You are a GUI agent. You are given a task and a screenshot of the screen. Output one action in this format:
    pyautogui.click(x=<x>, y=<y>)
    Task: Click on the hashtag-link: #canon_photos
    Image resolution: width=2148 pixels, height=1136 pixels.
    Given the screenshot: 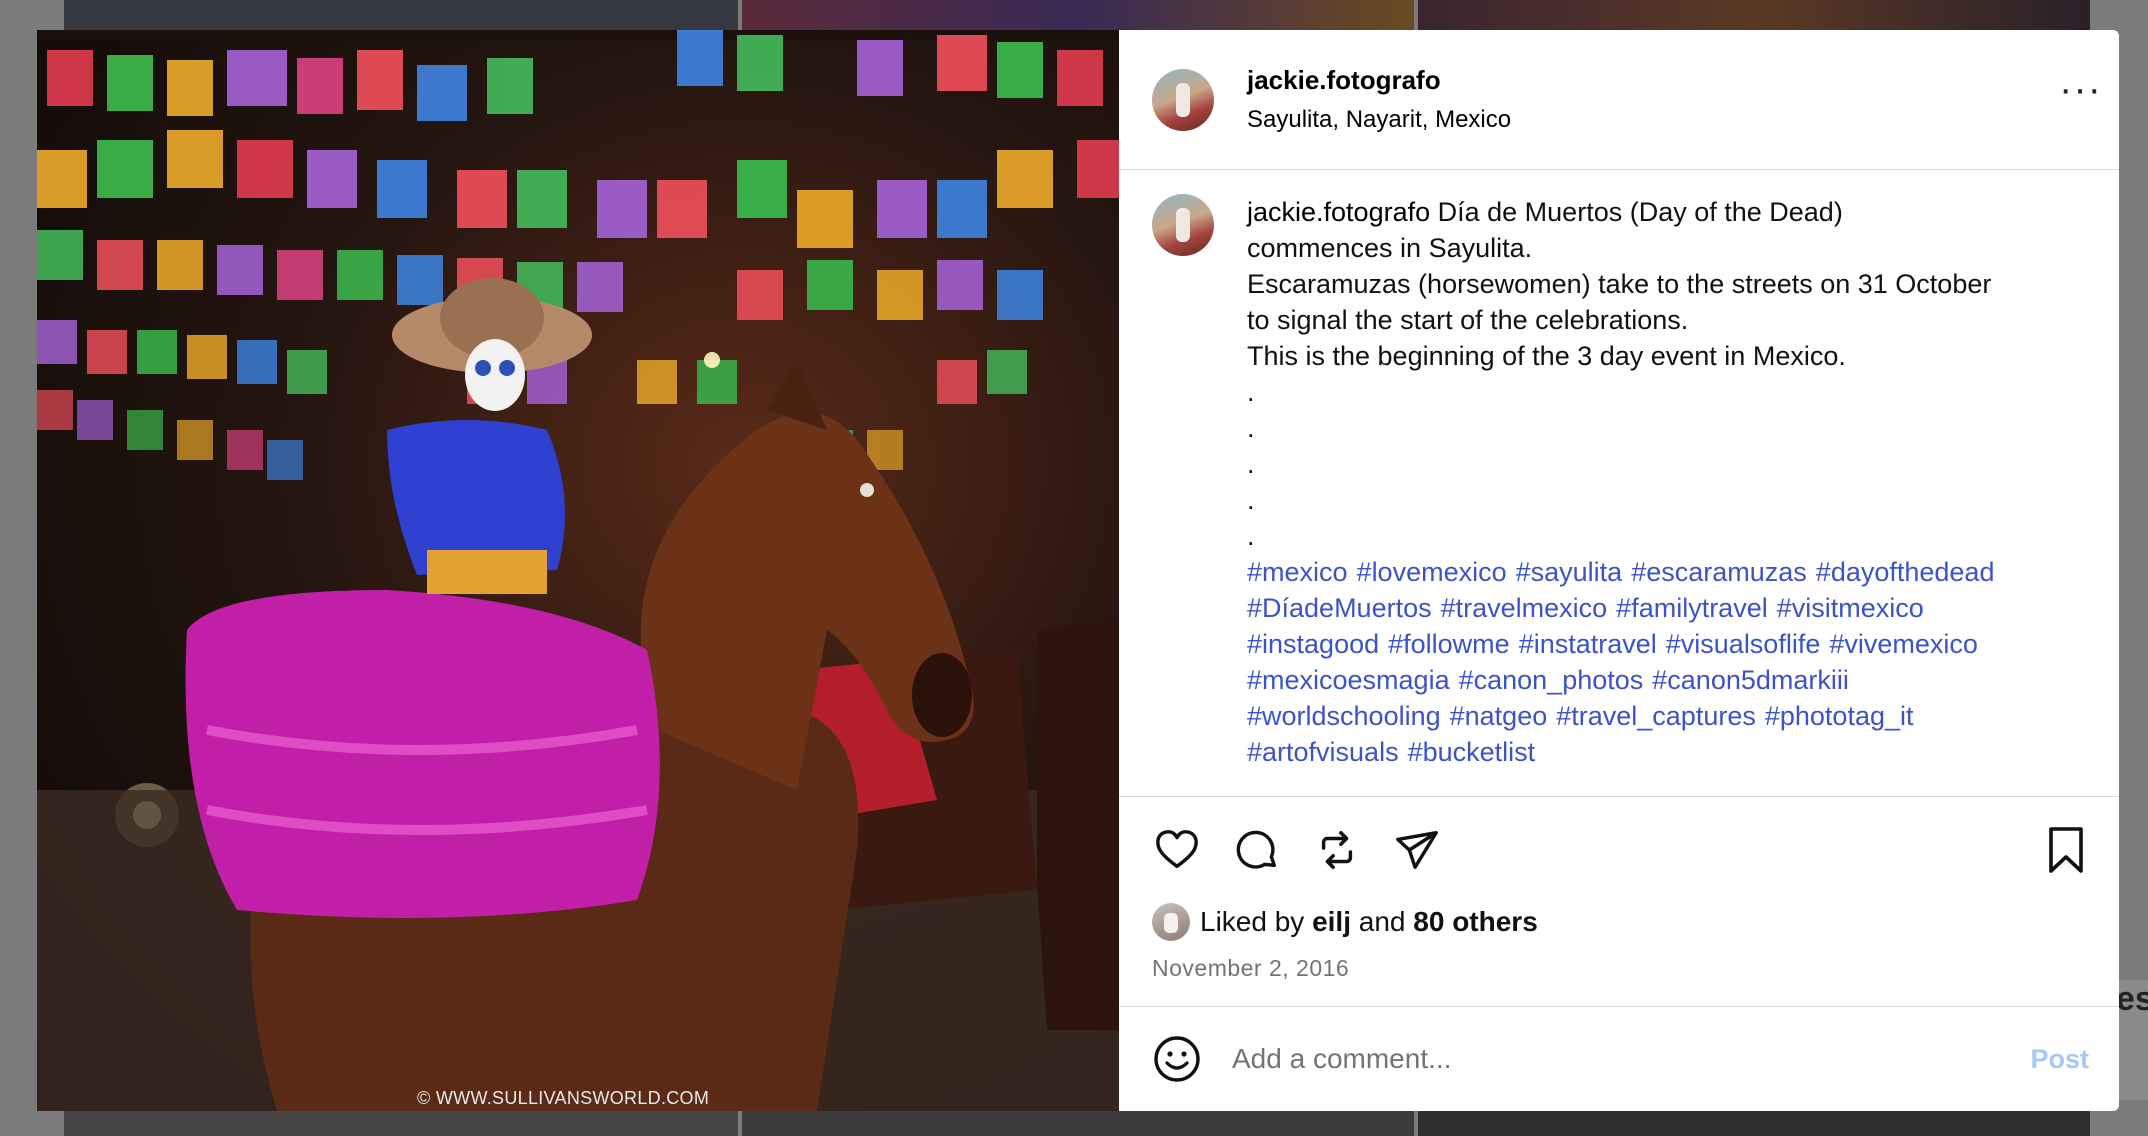 What is the action you would take?
    pyautogui.click(x=1551, y=680)
    